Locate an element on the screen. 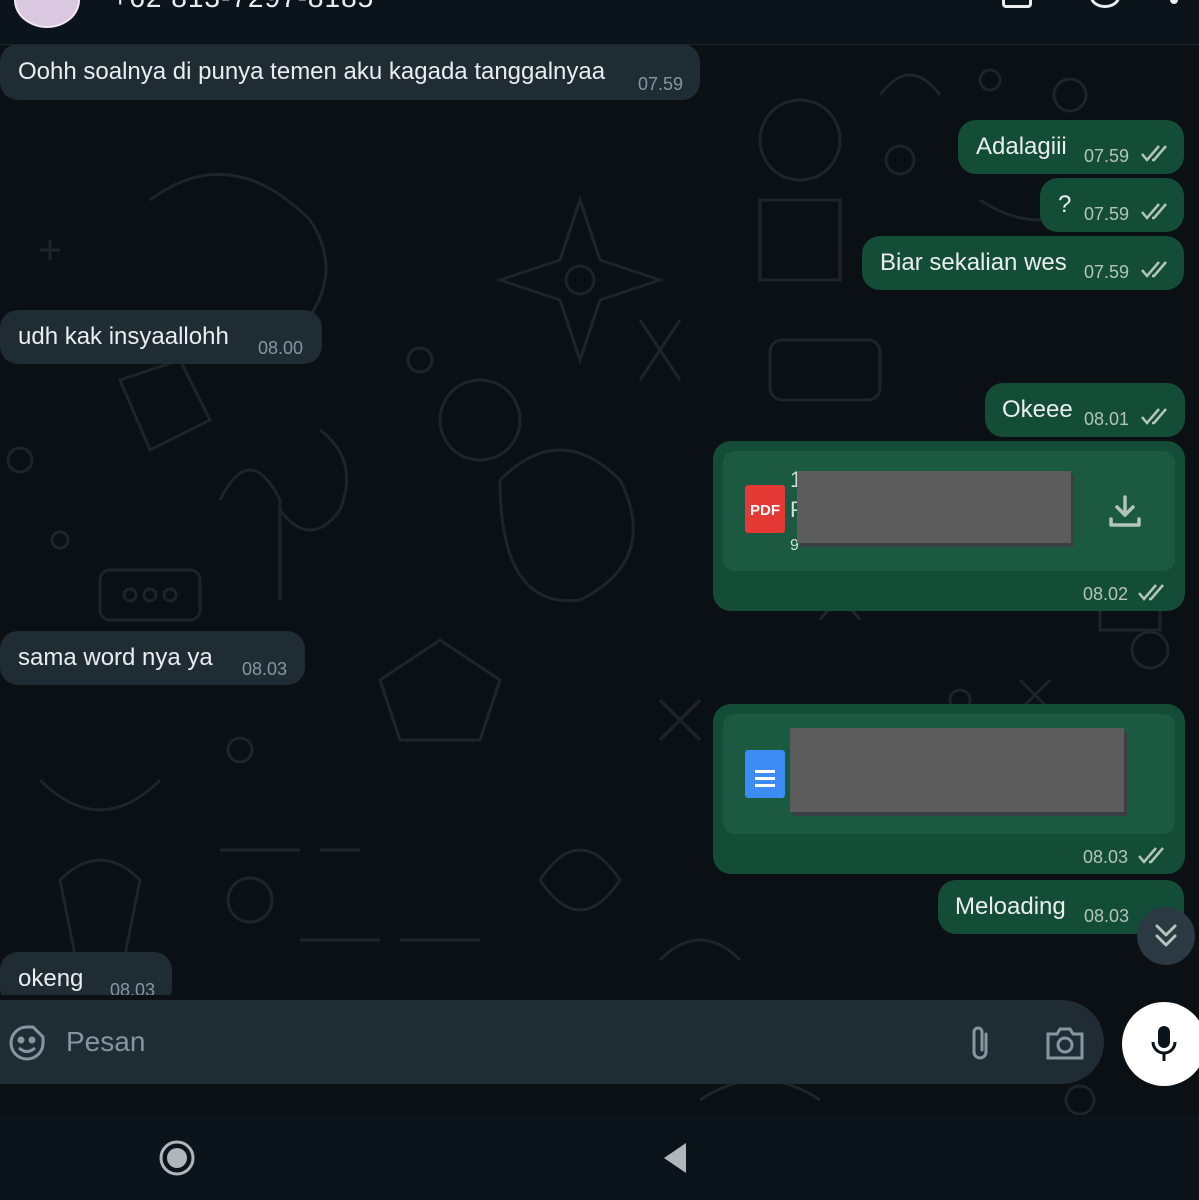 The image size is (1199, 1200). message-outgoing: ? 07.59 is located at coordinates (1112, 205).